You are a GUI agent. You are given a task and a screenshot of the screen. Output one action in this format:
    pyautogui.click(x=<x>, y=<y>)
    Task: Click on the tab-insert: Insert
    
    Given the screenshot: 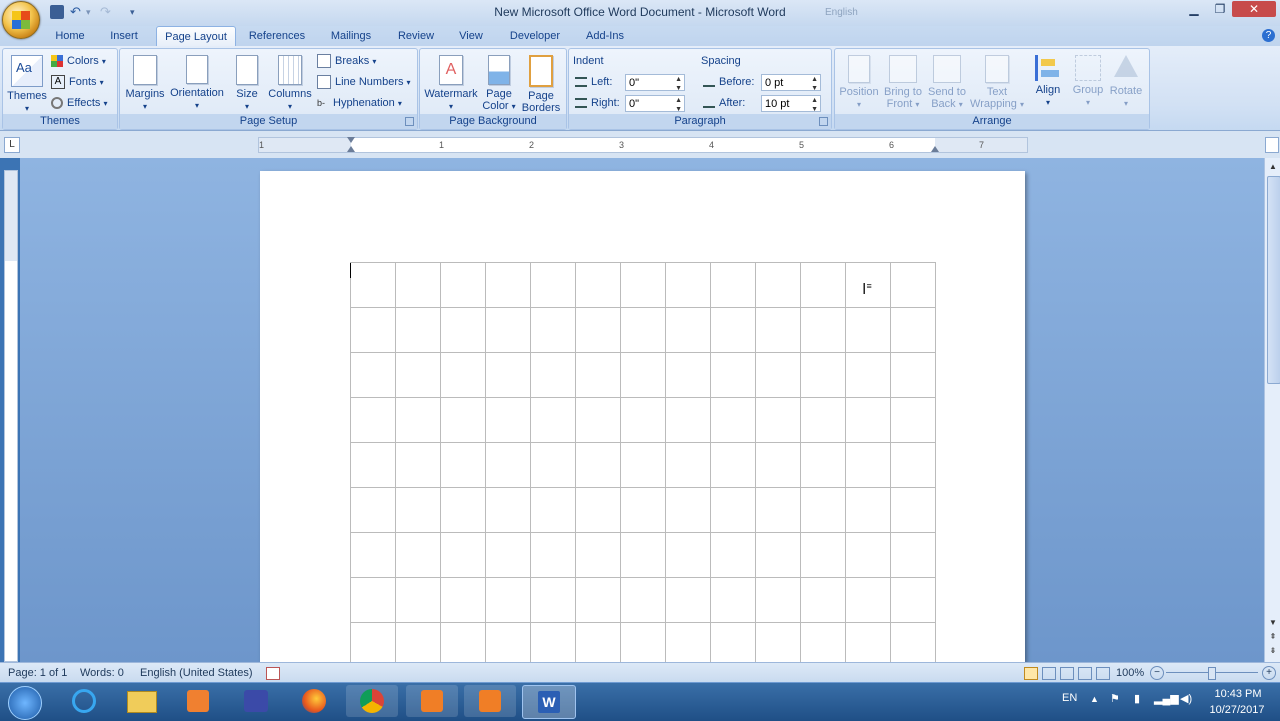 What is the action you would take?
    pyautogui.click(x=124, y=36)
    